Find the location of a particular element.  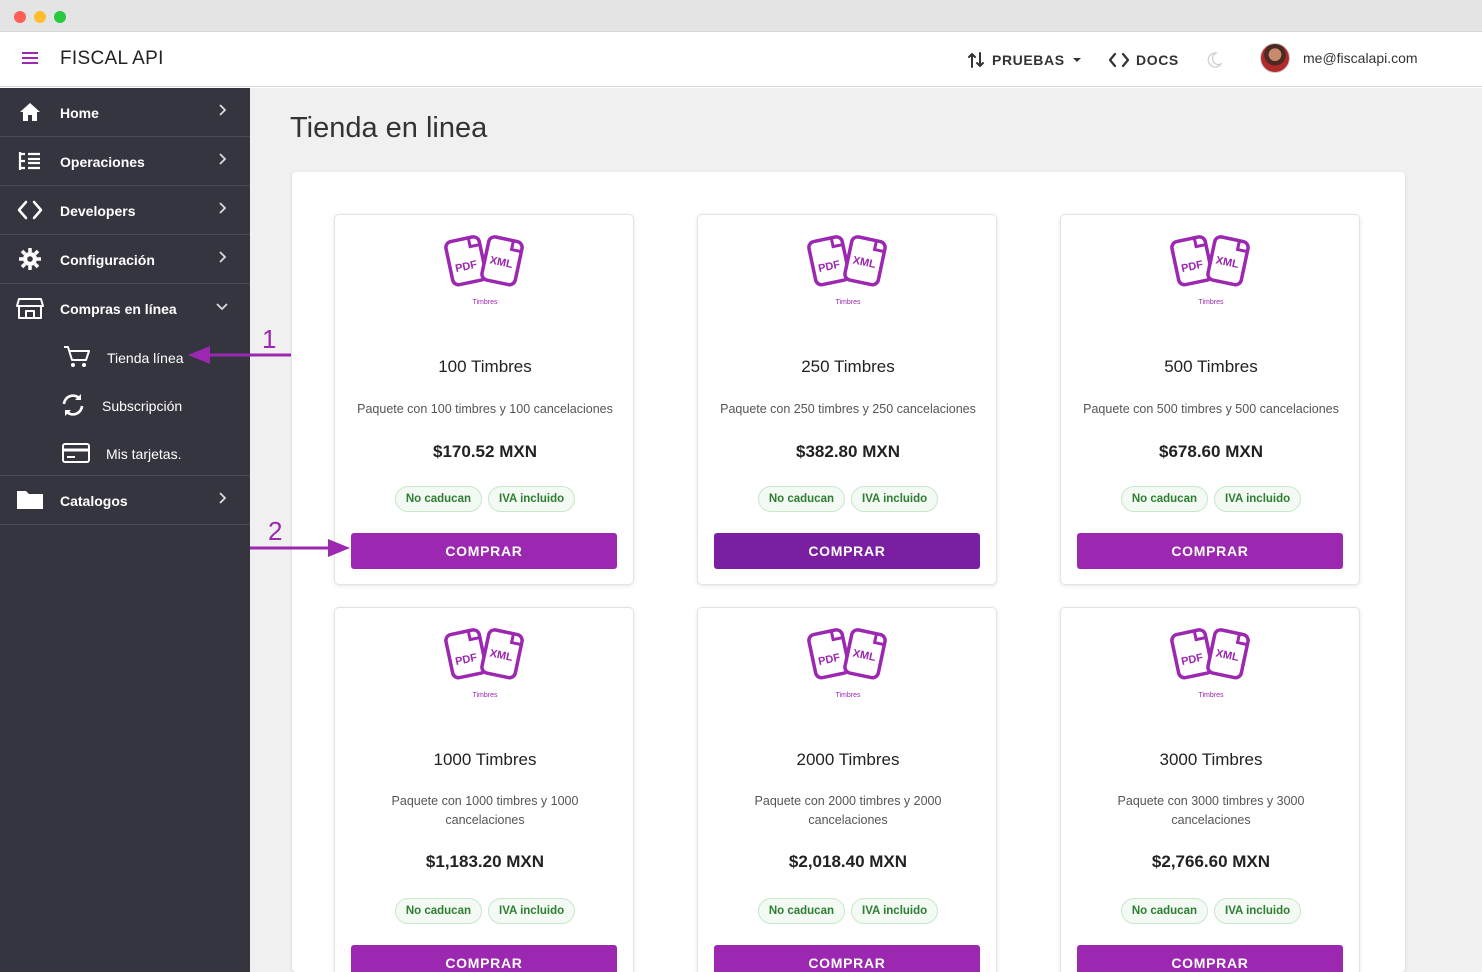

hamburger-menu-icon is located at coordinates (30, 59).